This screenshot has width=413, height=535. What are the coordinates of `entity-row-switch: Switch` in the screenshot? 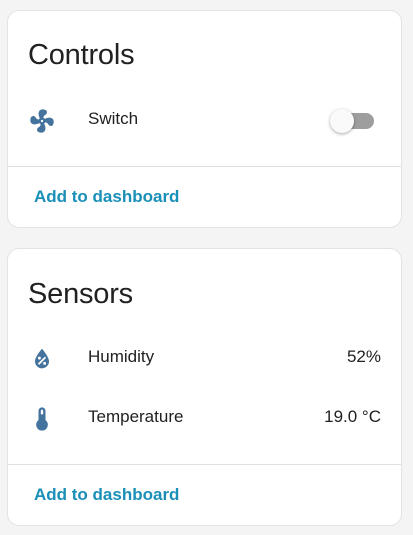 It's located at (204, 119).